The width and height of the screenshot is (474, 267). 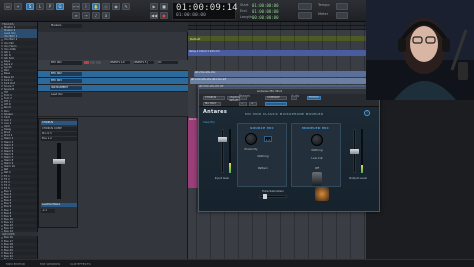 I want to click on preset-menu: <factory default>, so click(x=237, y=98).